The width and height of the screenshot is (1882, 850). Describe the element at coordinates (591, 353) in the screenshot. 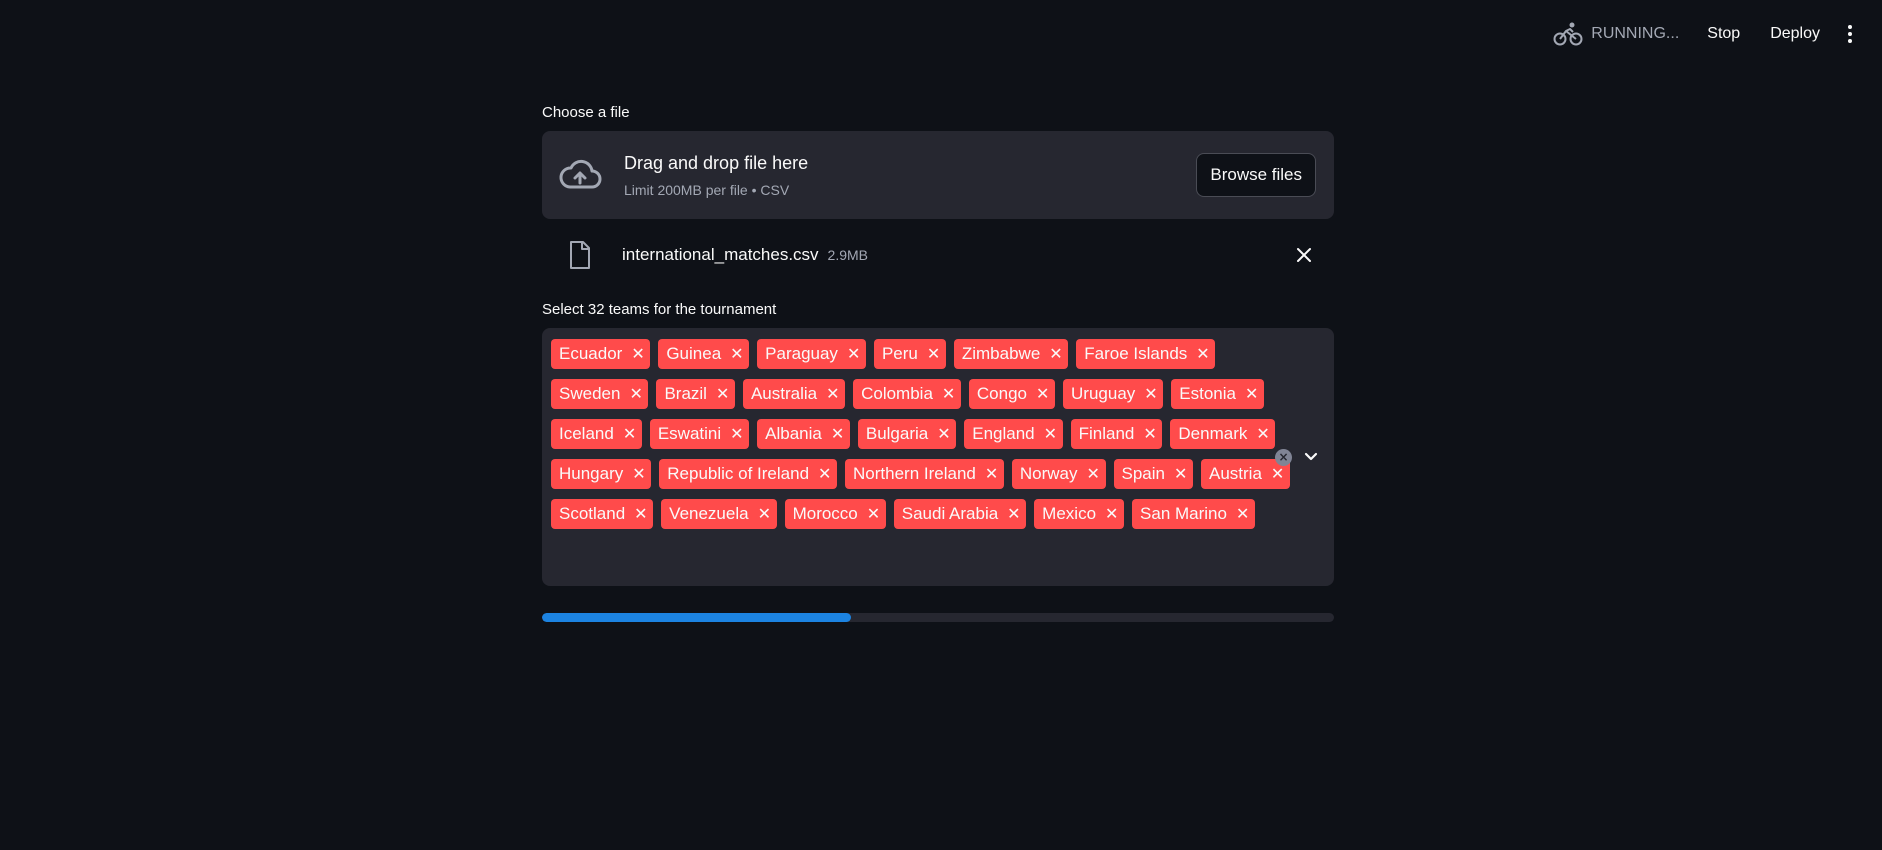

I see `team-tag-label: Ecuador` at that location.